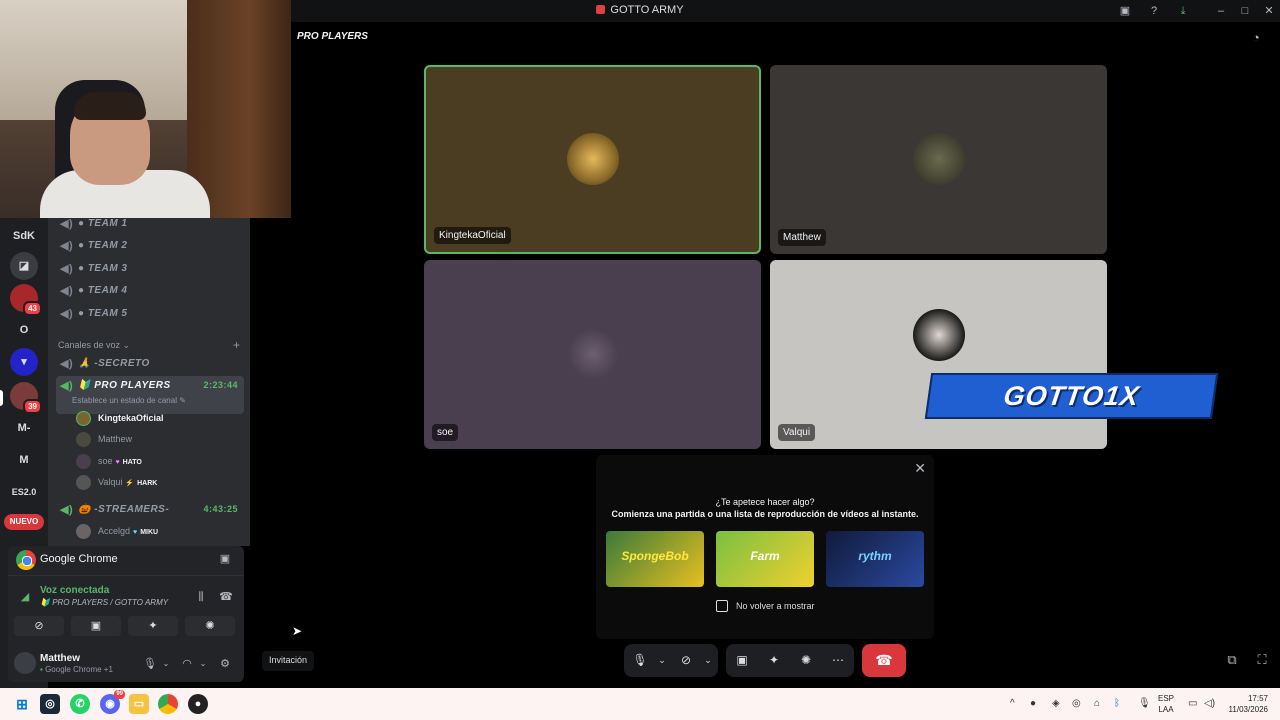 The width and height of the screenshot is (1280, 720). What do you see at coordinates (1071, 396) in the screenshot?
I see `stream-overlay-logo: GOTTO1X` at bounding box center [1071, 396].